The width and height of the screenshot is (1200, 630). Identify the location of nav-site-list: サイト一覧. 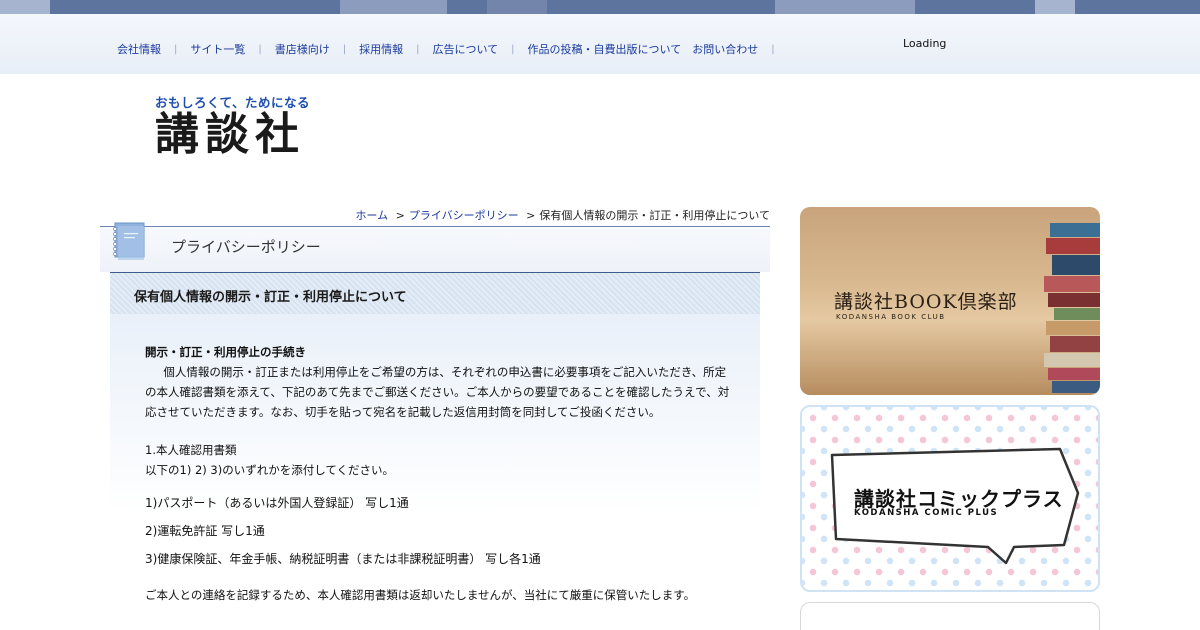
(217, 49).